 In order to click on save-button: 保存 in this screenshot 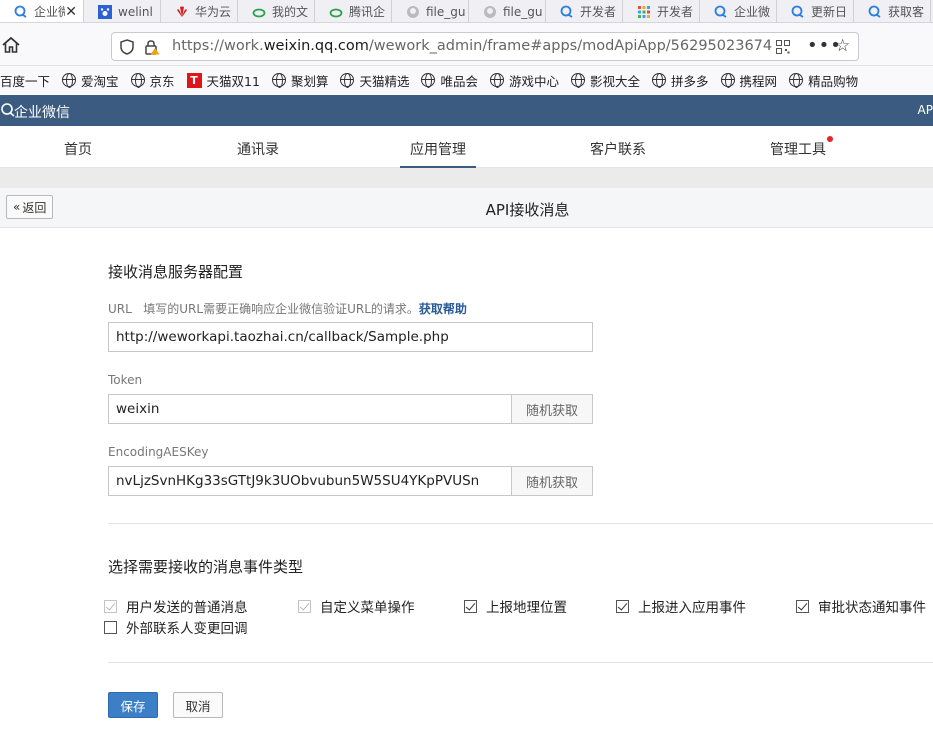, I will do `click(133, 705)`.